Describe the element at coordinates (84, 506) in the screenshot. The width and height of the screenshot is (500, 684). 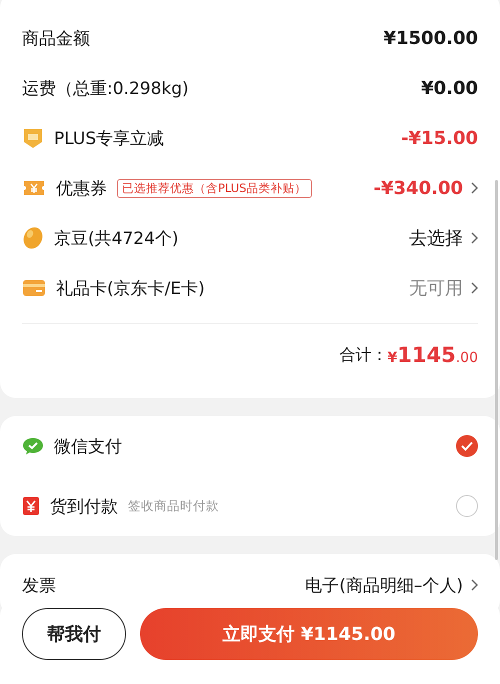
I see `payment-method-label: 货到付款` at that location.